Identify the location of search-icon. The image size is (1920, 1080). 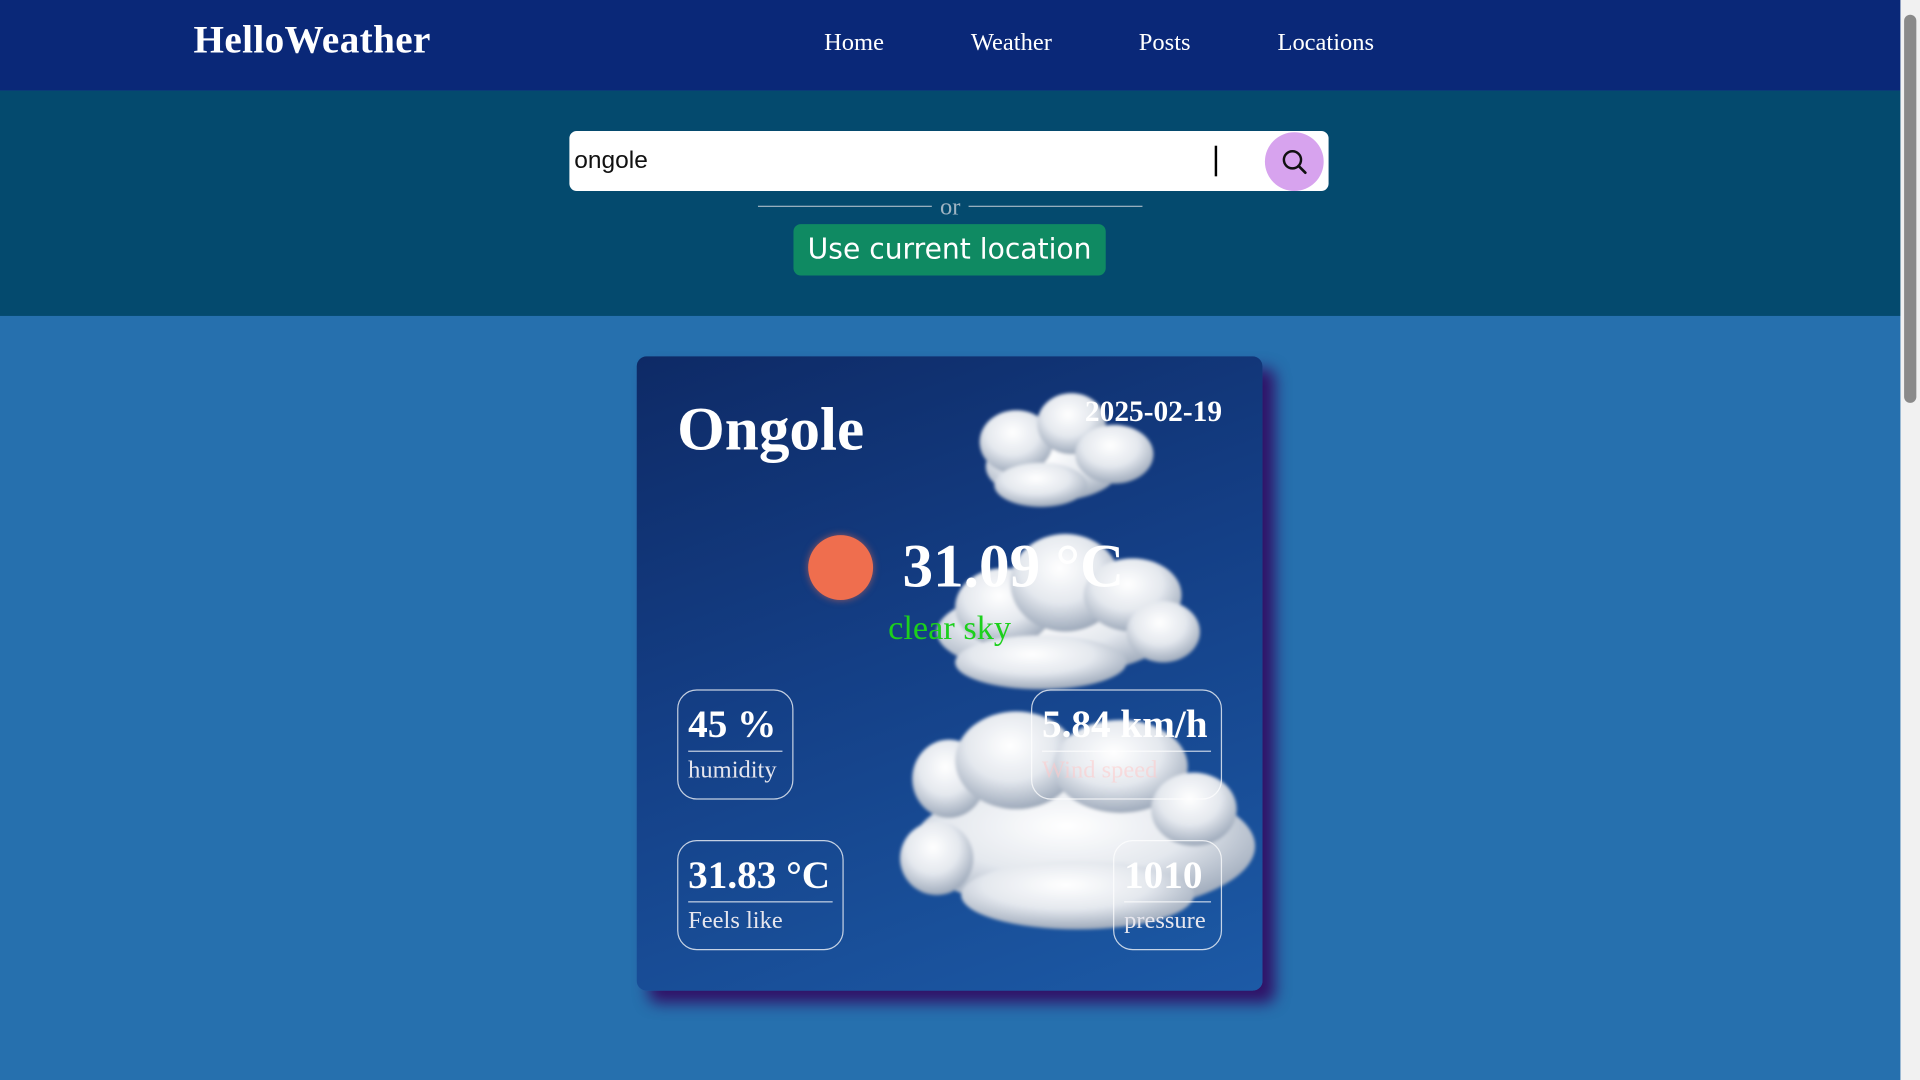
(1294, 162).